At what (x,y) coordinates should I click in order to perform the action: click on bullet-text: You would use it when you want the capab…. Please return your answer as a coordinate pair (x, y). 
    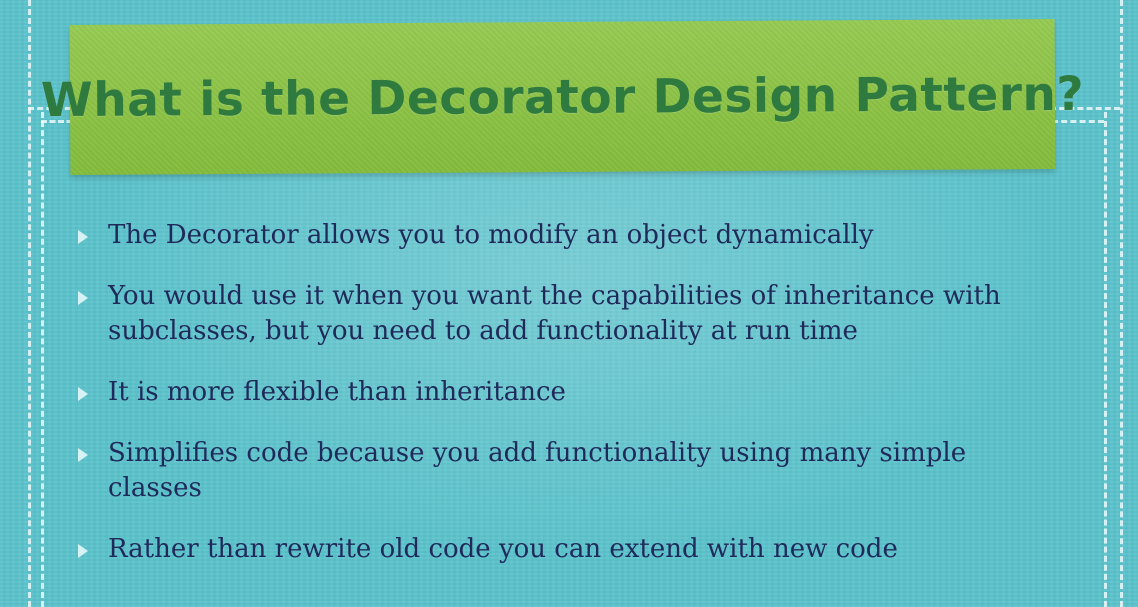
    Looking at the image, I should click on (554, 313).